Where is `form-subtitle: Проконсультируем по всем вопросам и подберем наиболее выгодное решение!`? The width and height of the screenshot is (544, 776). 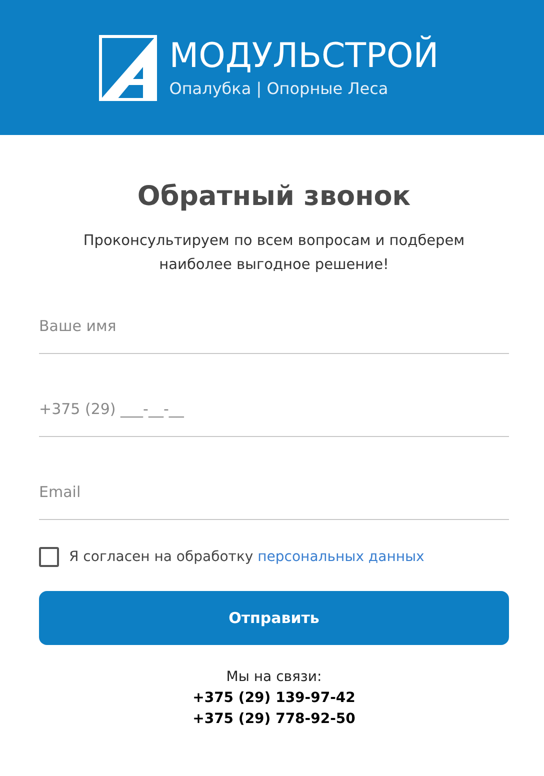 form-subtitle: Проконсультируем по всем вопросам и подберем наиболее выгодное решение! is located at coordinates (274, 253).